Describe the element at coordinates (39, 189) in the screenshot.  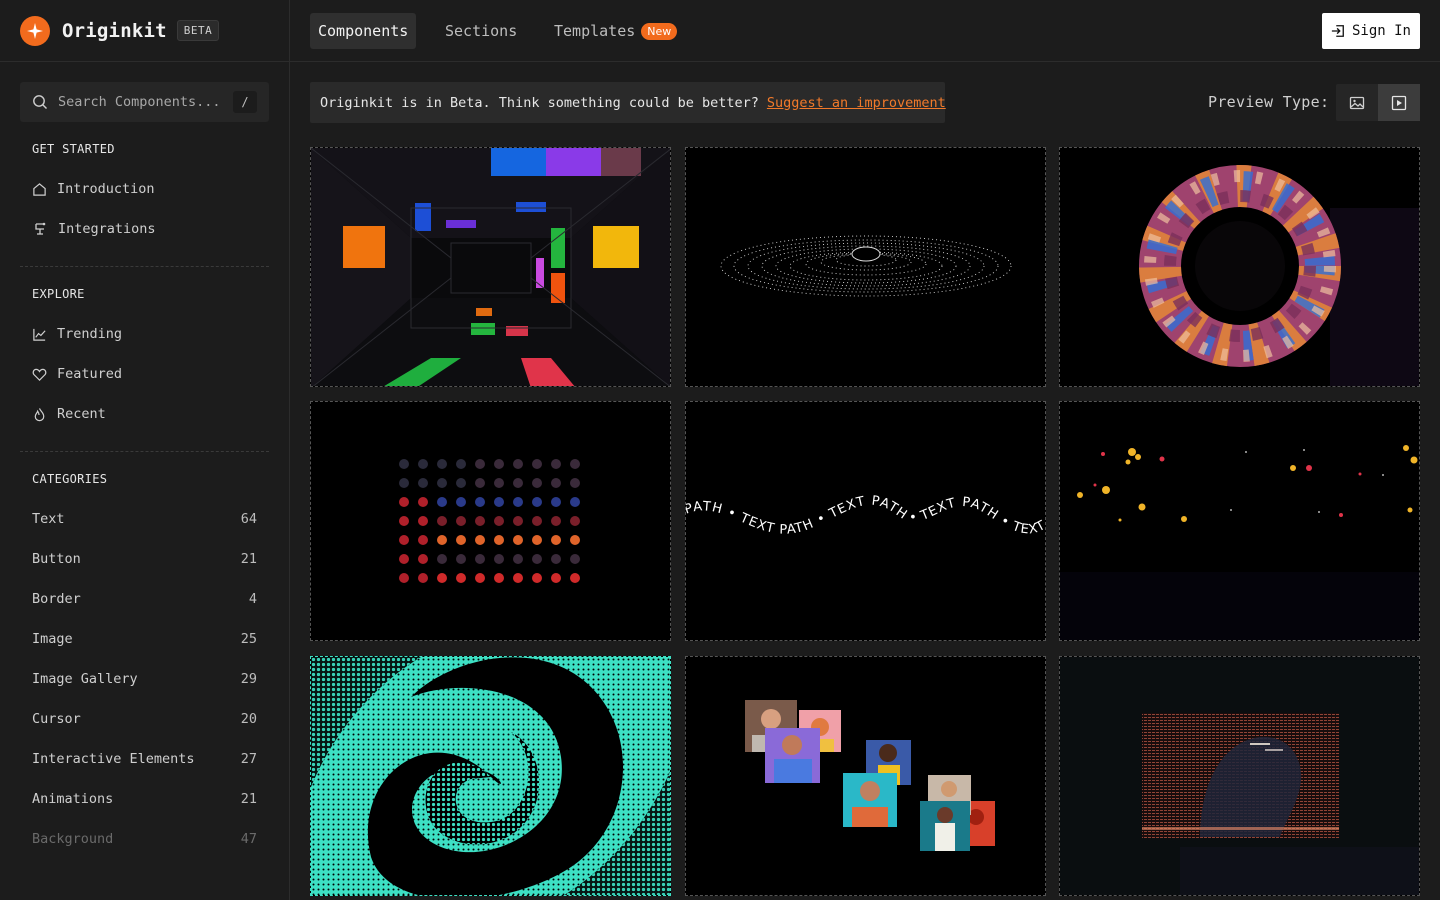
I see `home-icon` at that location.